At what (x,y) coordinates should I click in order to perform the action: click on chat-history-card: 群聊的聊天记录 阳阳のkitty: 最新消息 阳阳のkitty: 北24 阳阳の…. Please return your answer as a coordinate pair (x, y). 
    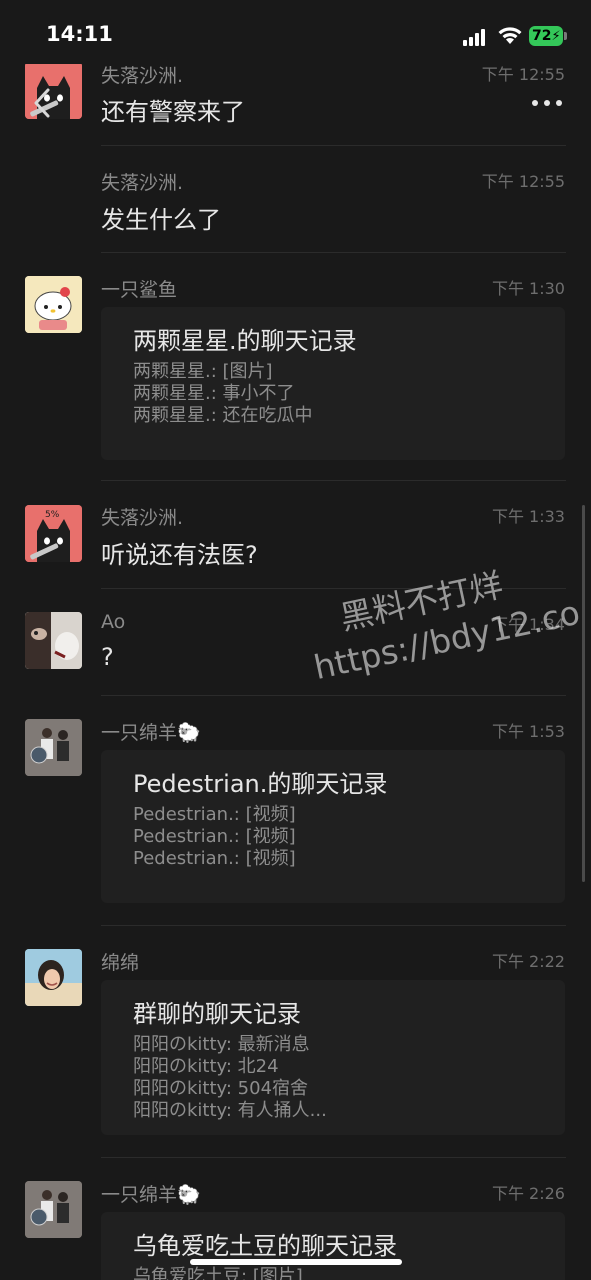
    Looking at the image, I should click on (333, 1057).